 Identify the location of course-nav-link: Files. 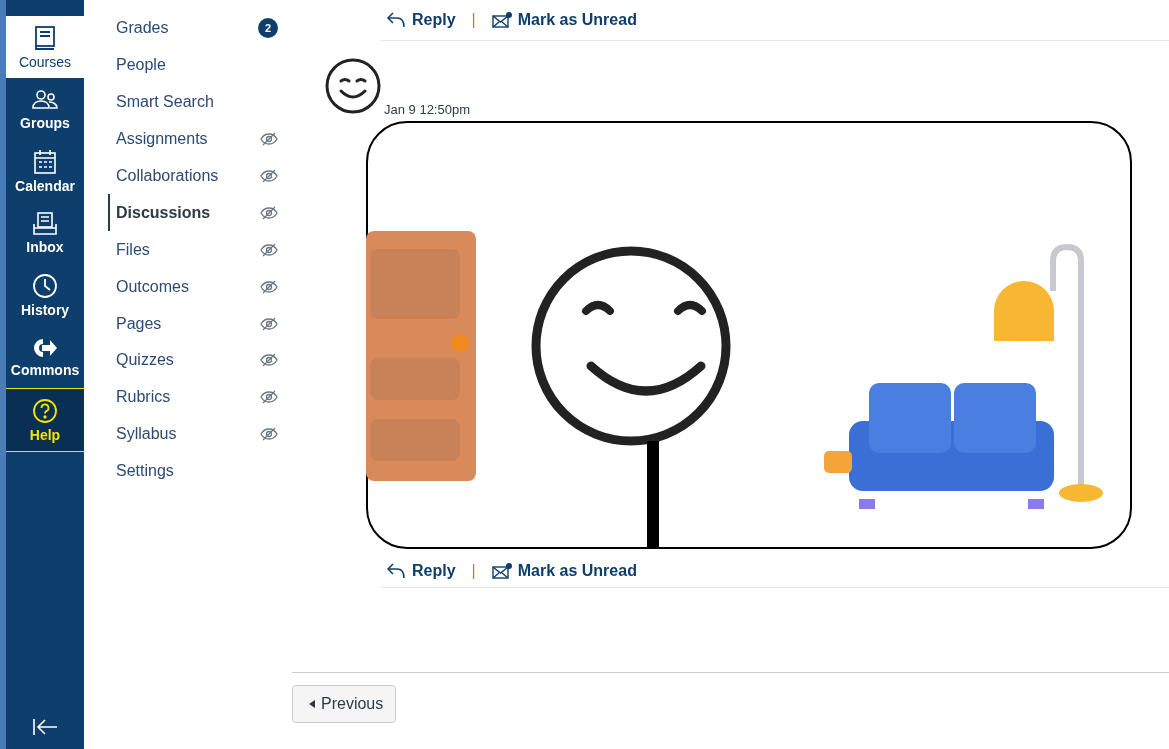
(200, 250).